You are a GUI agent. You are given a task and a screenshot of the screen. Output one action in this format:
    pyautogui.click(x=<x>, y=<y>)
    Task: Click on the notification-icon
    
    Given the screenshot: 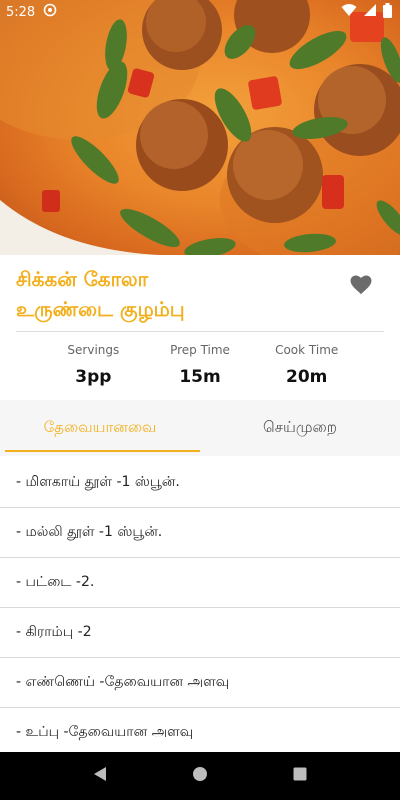 What is the action you would take?
    pyautogui.click(x=50, y=12)
    